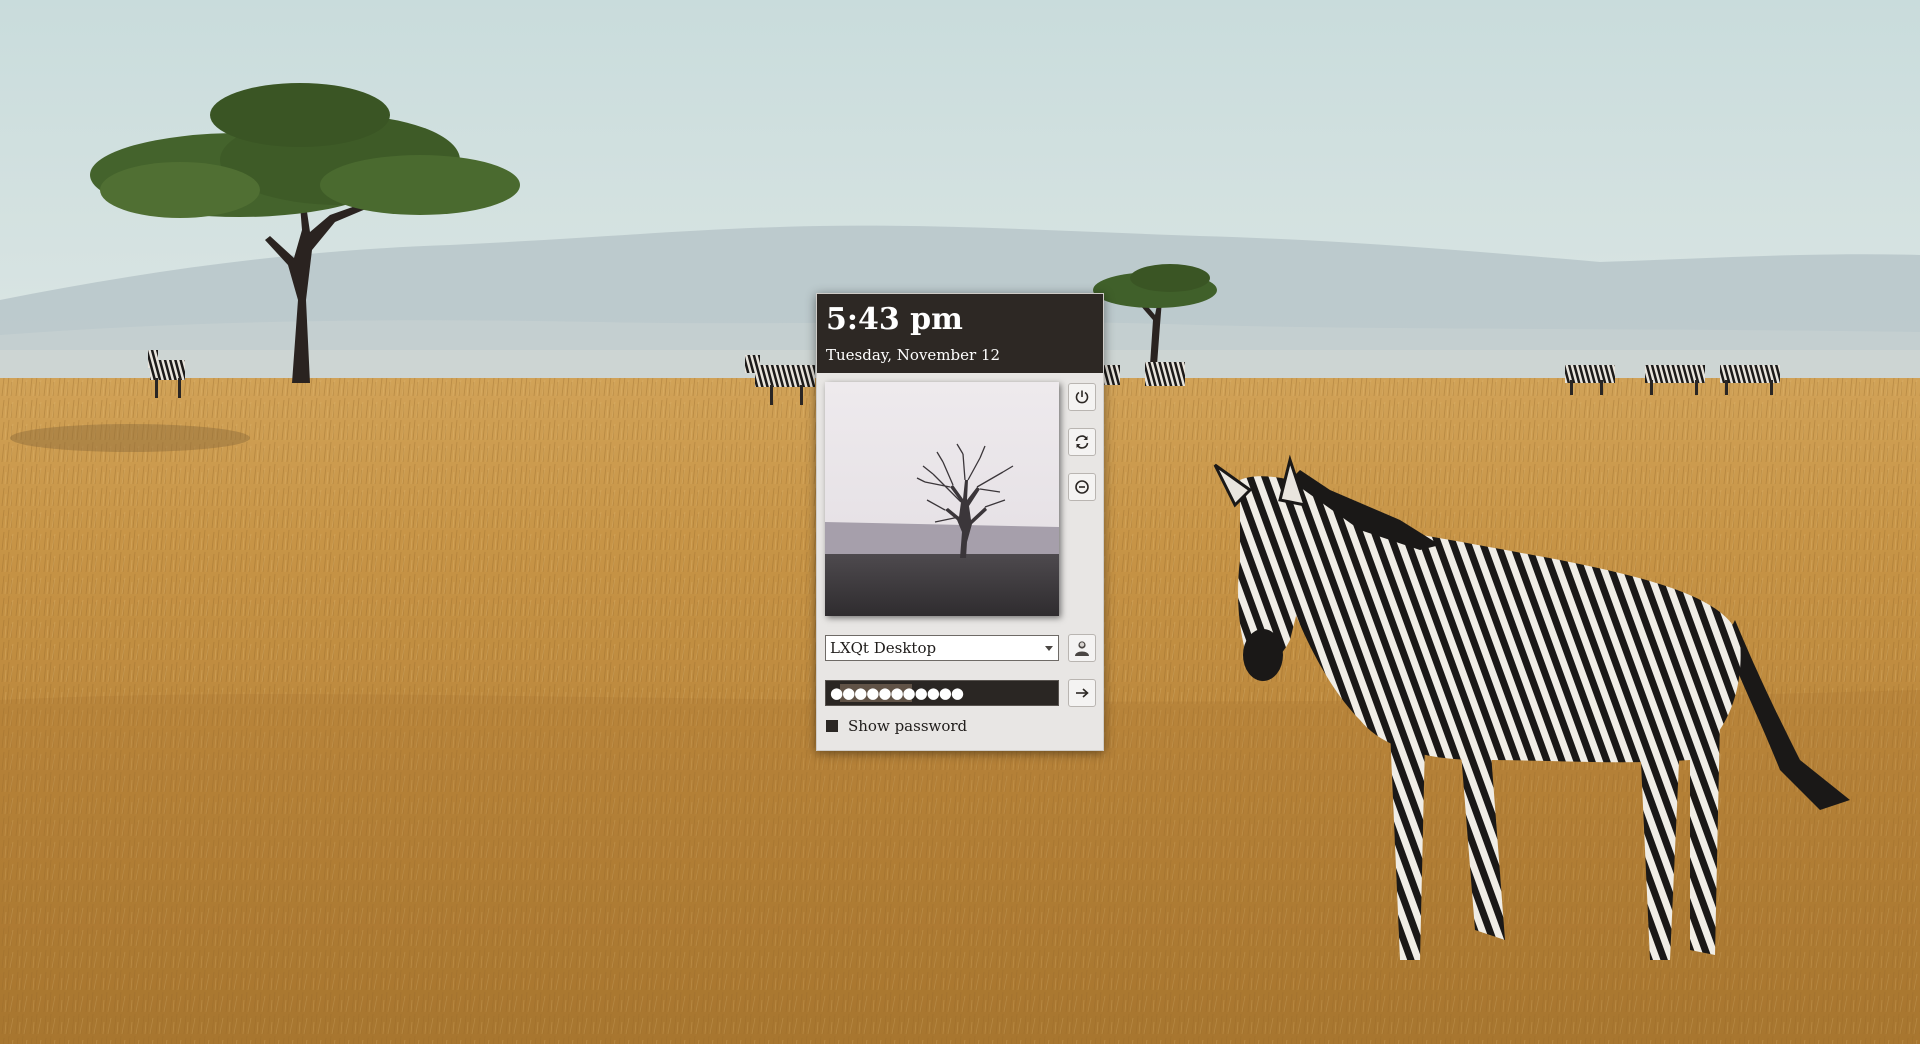  What do you see at coordinates (832, 726) in the screenshot?
I see `show-password-checkbox` at bounding box center [832, 726].